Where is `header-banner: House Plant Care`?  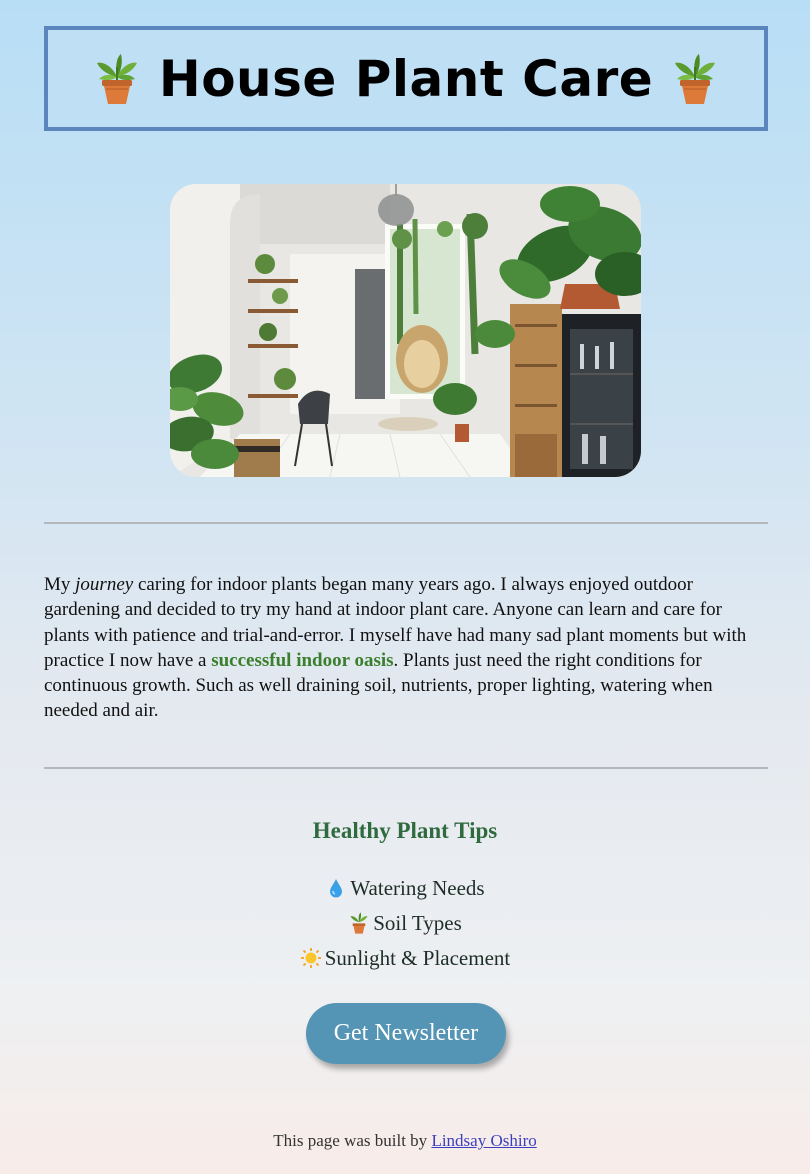
header-banner: House Plant Care is located at coordinates (406, 78).